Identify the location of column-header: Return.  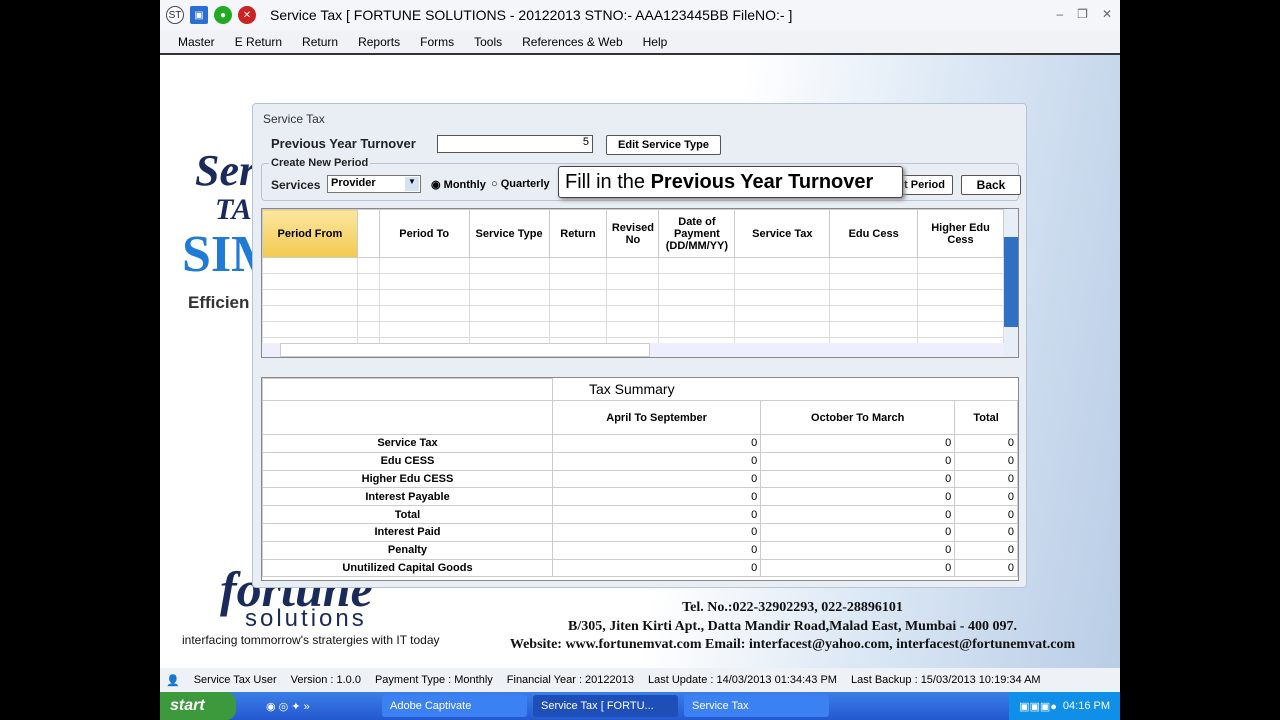
(578, 233).